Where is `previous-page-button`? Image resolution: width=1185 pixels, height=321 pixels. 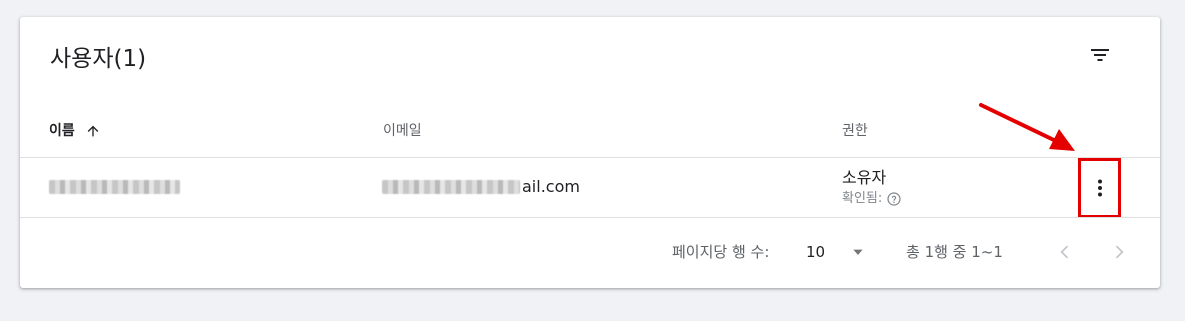
previous-page-button is located at coordinates (1065, 252).